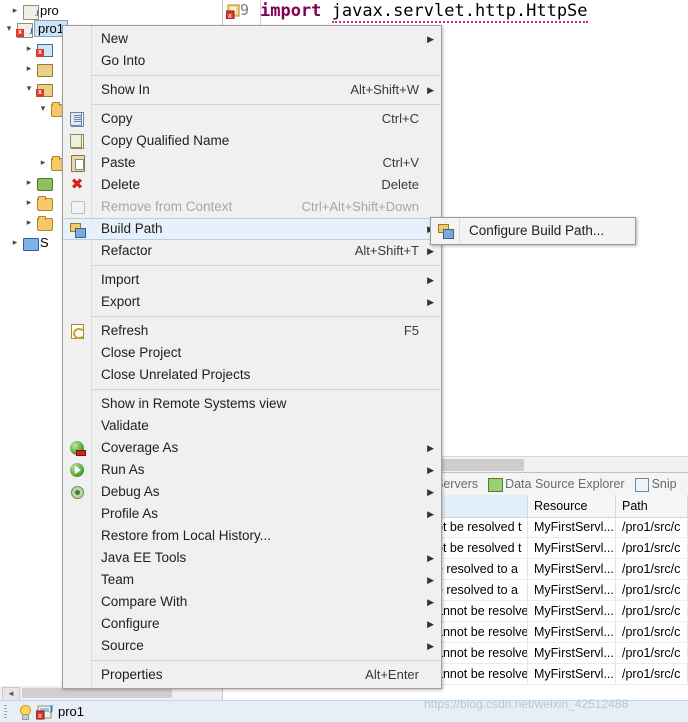 Image resolution: width=688 pixels, height=722 pixels. What do you see at coordinates (252, 163) in the screenshot?
I see `menu-item-paste: Paste Ctrl+V` at bounding box center [252, 163].